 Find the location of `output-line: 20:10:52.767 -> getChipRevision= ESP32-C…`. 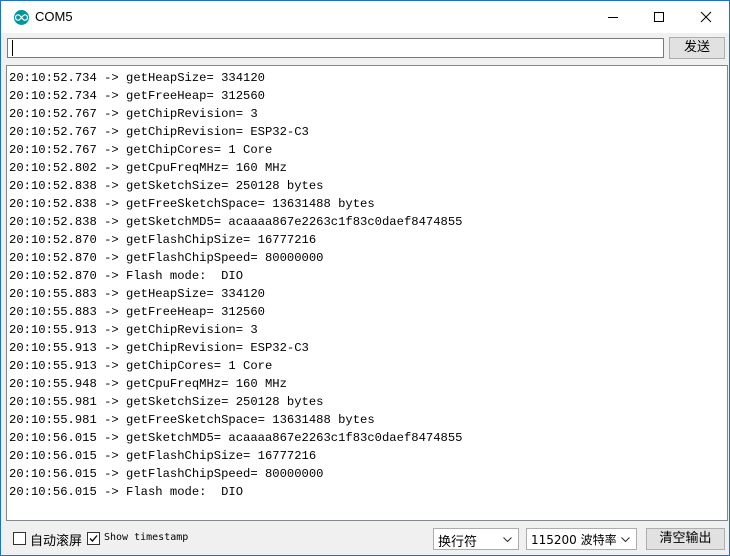

output-line: 20:10:52.767 -> getChipRevision= ESP32-C… is located at coordinates (159, 132).